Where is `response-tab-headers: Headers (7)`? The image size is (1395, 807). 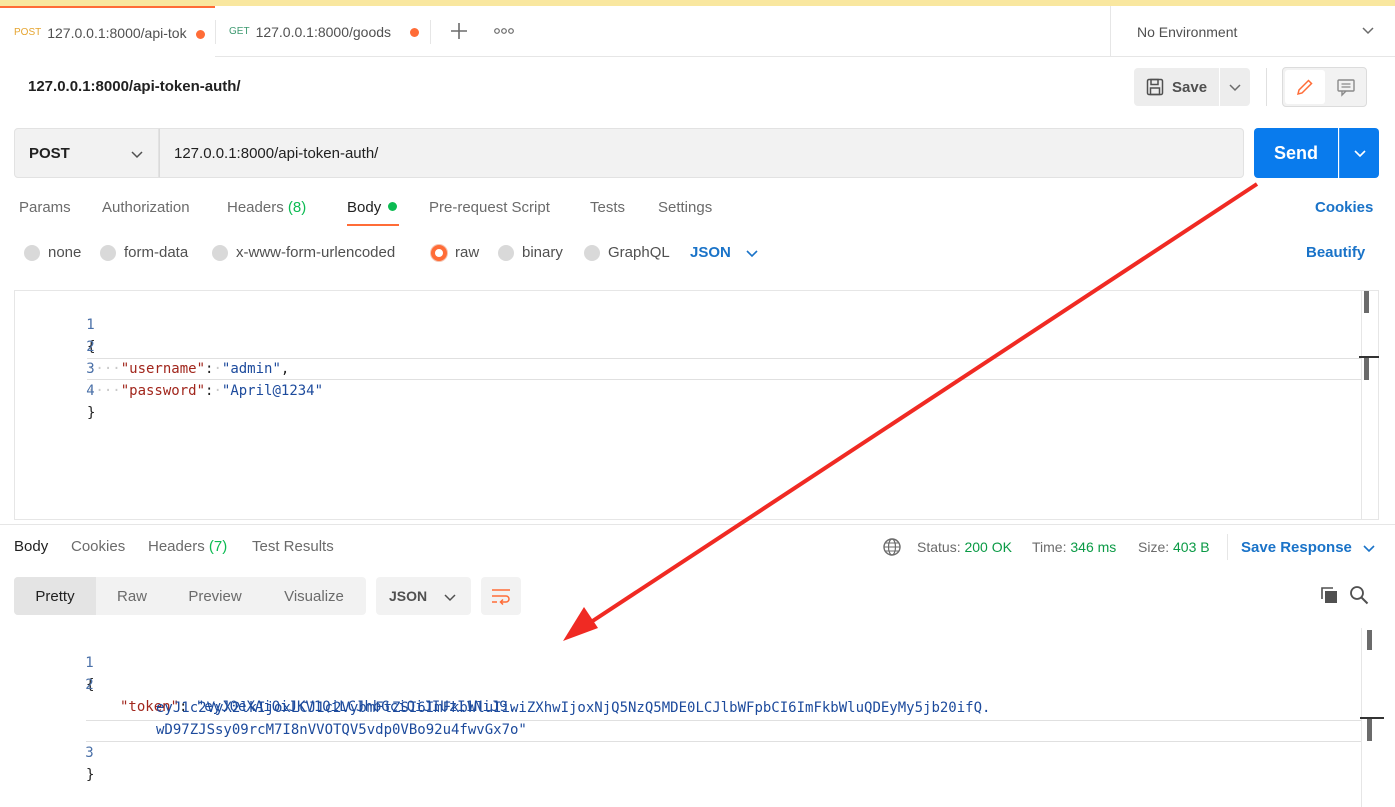 response-tab-headers: Headers (7) is located at coordinates (187, 546).